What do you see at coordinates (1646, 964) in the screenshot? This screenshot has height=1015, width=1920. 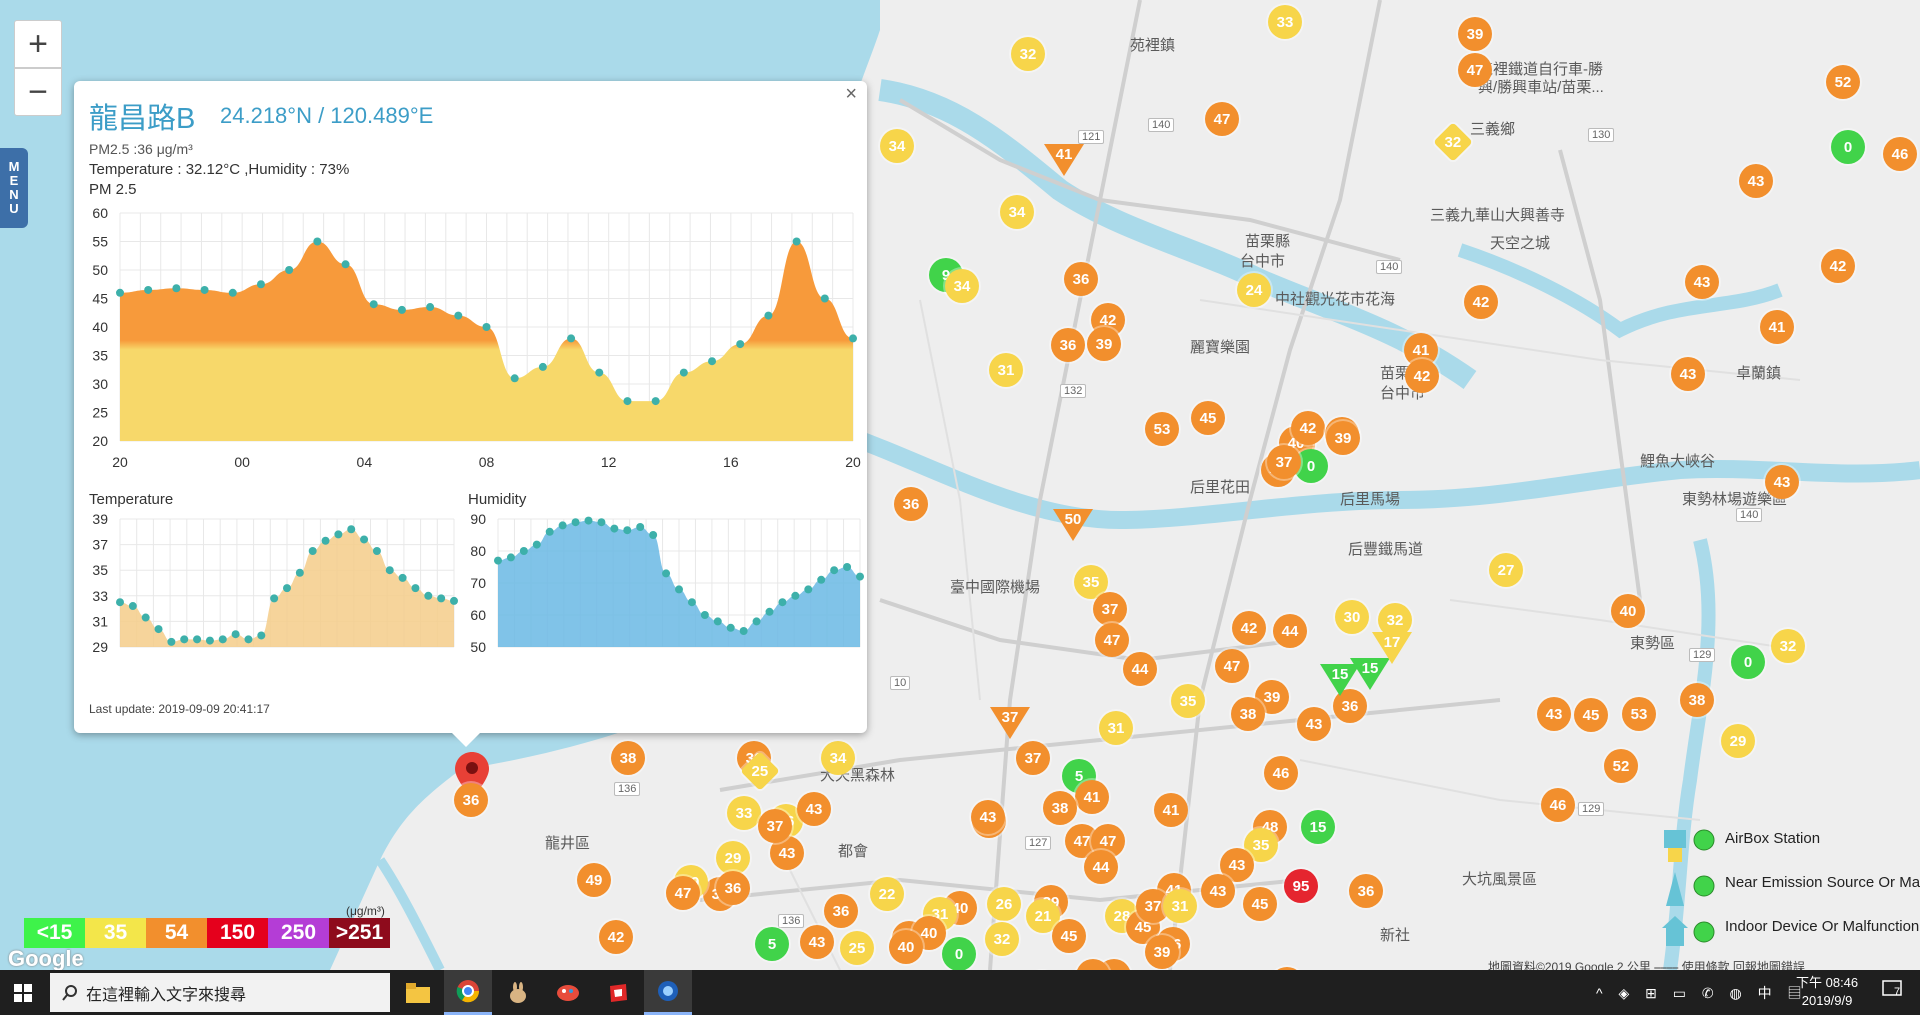 I see `map-attribution: 地圖資料©2019 Google 2 公里 ⎯⎯⎯⎯ 使用條款 回報地圖錯誤` at bounding box center [1646, 964].